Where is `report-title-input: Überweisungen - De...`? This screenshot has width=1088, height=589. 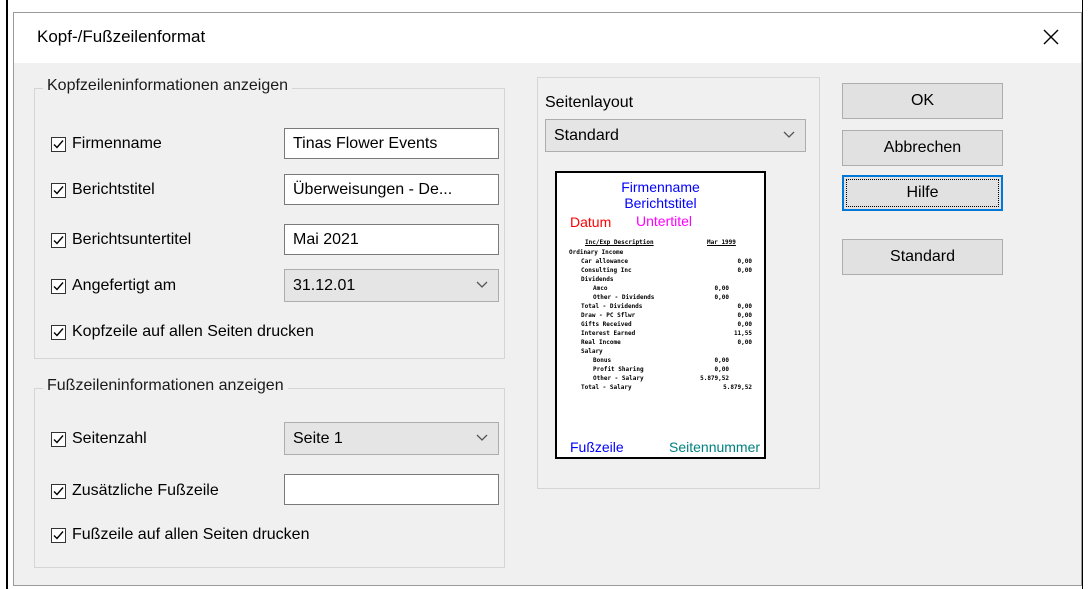 report-title-input: Überweisungen - De... is located at coordinates (391, 189).